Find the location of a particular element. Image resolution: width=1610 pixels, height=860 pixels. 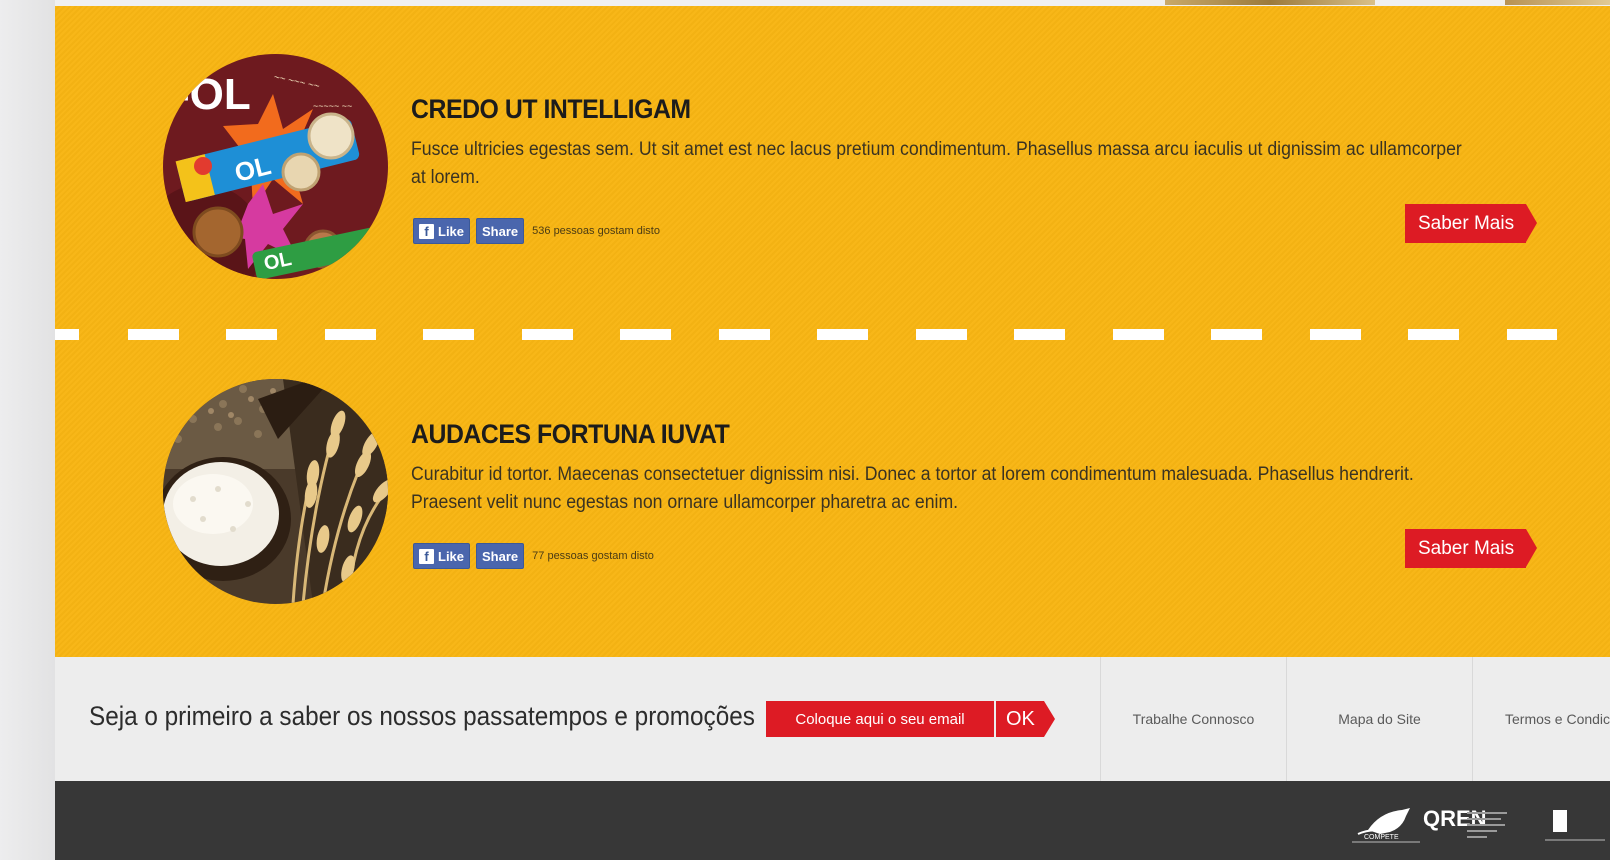

dark-footer: COMPETE QREN is located at coordinates (832, 820).